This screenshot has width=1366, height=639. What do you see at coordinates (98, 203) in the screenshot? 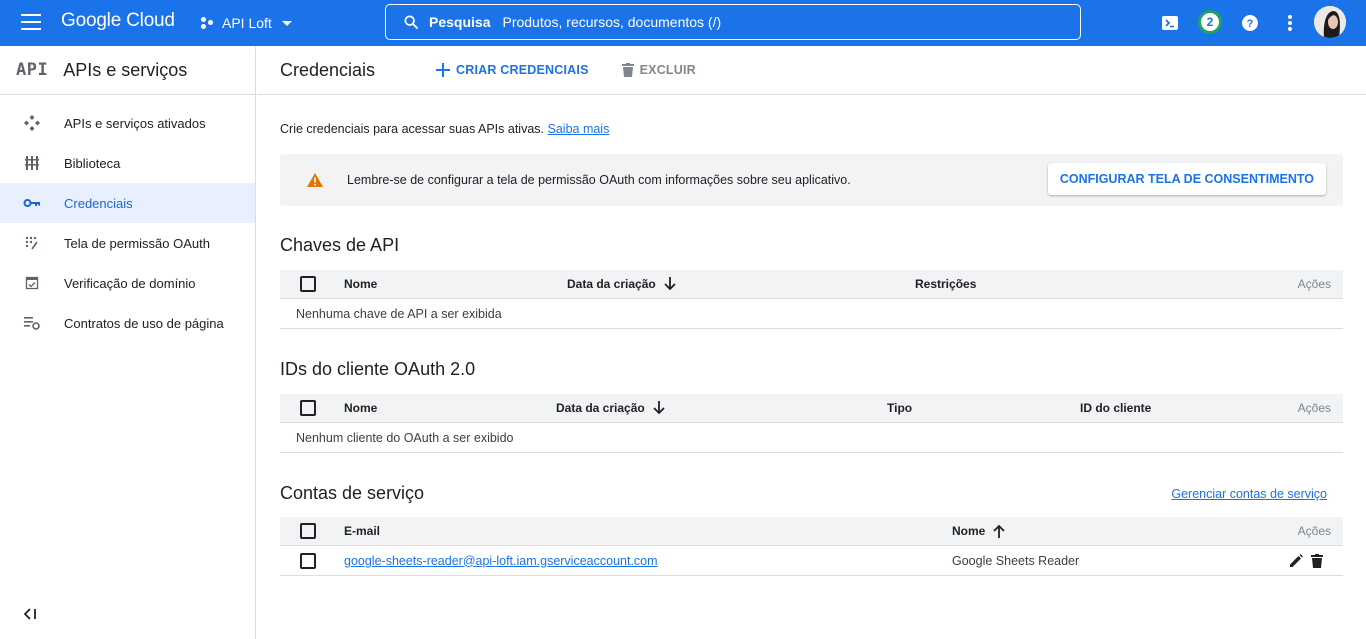
I see `sidebar-item-label: Credenciais` at bounding box center [98, 203].